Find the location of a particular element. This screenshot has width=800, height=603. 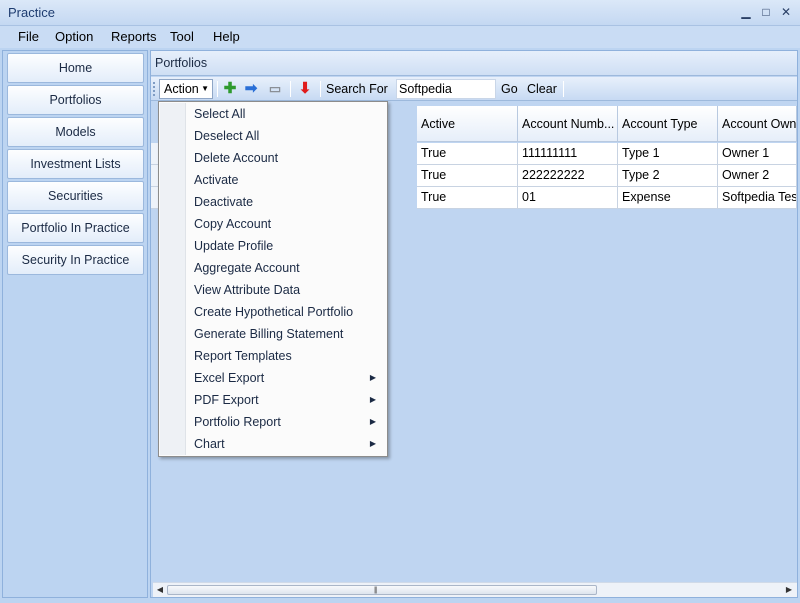

menu-item-label: Generate Billing Statement is located at coordinates (269, 334).